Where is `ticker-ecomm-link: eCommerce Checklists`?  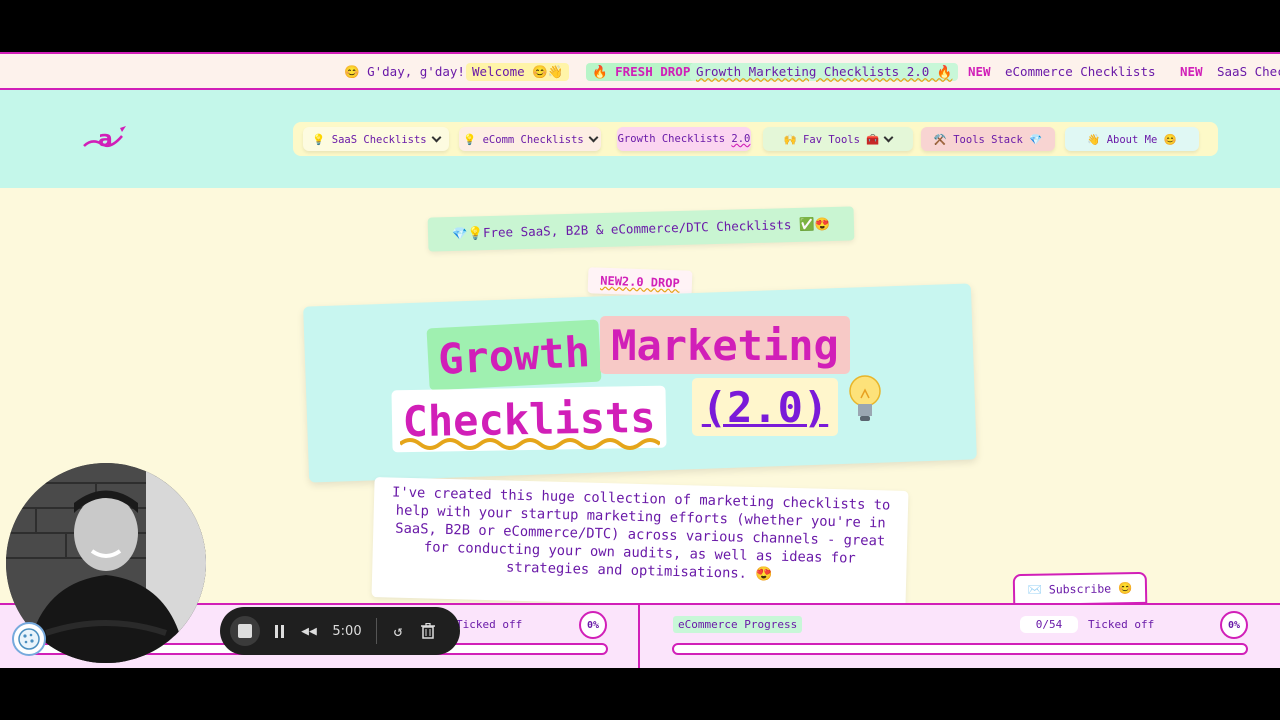
ticker-ecomm-link: eCommerce Checklists is located at coordinates (1080, 71).